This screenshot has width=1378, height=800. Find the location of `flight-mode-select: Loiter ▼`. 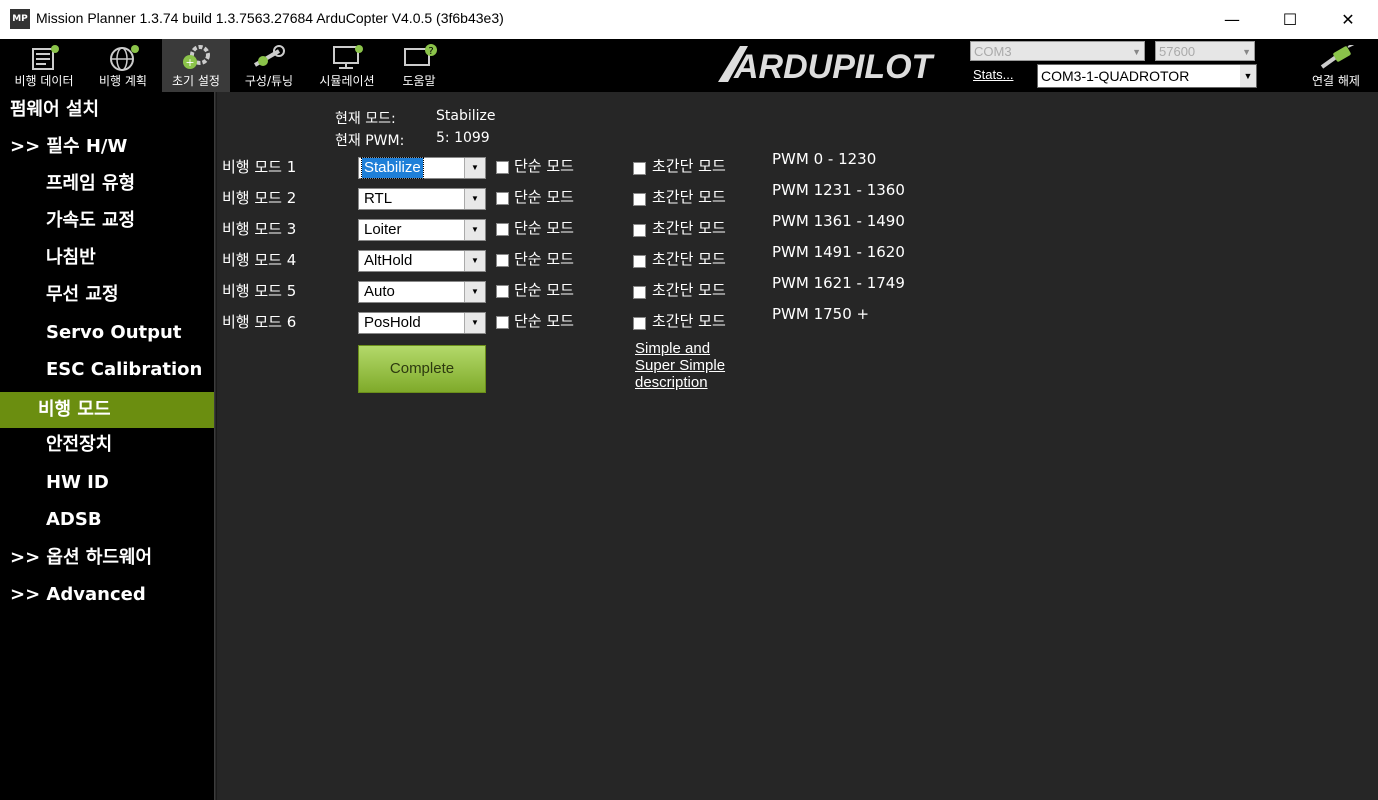

flight-mode-select: Loiter ▼ is located at coordinates (422, 230).